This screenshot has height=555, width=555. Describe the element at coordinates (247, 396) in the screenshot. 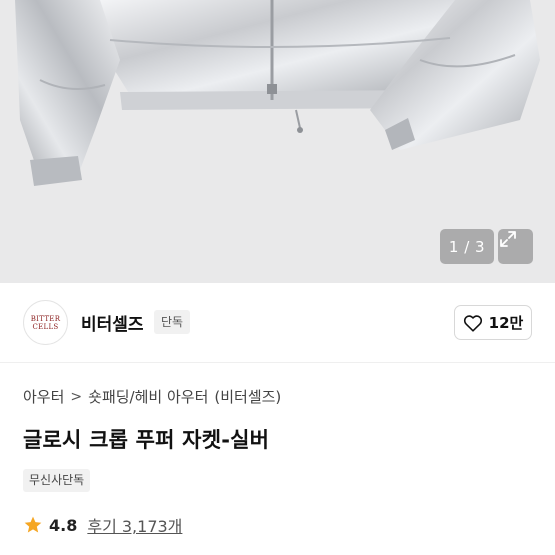

I see `breadcrumb-brand: (비터셀즈)` at that location.